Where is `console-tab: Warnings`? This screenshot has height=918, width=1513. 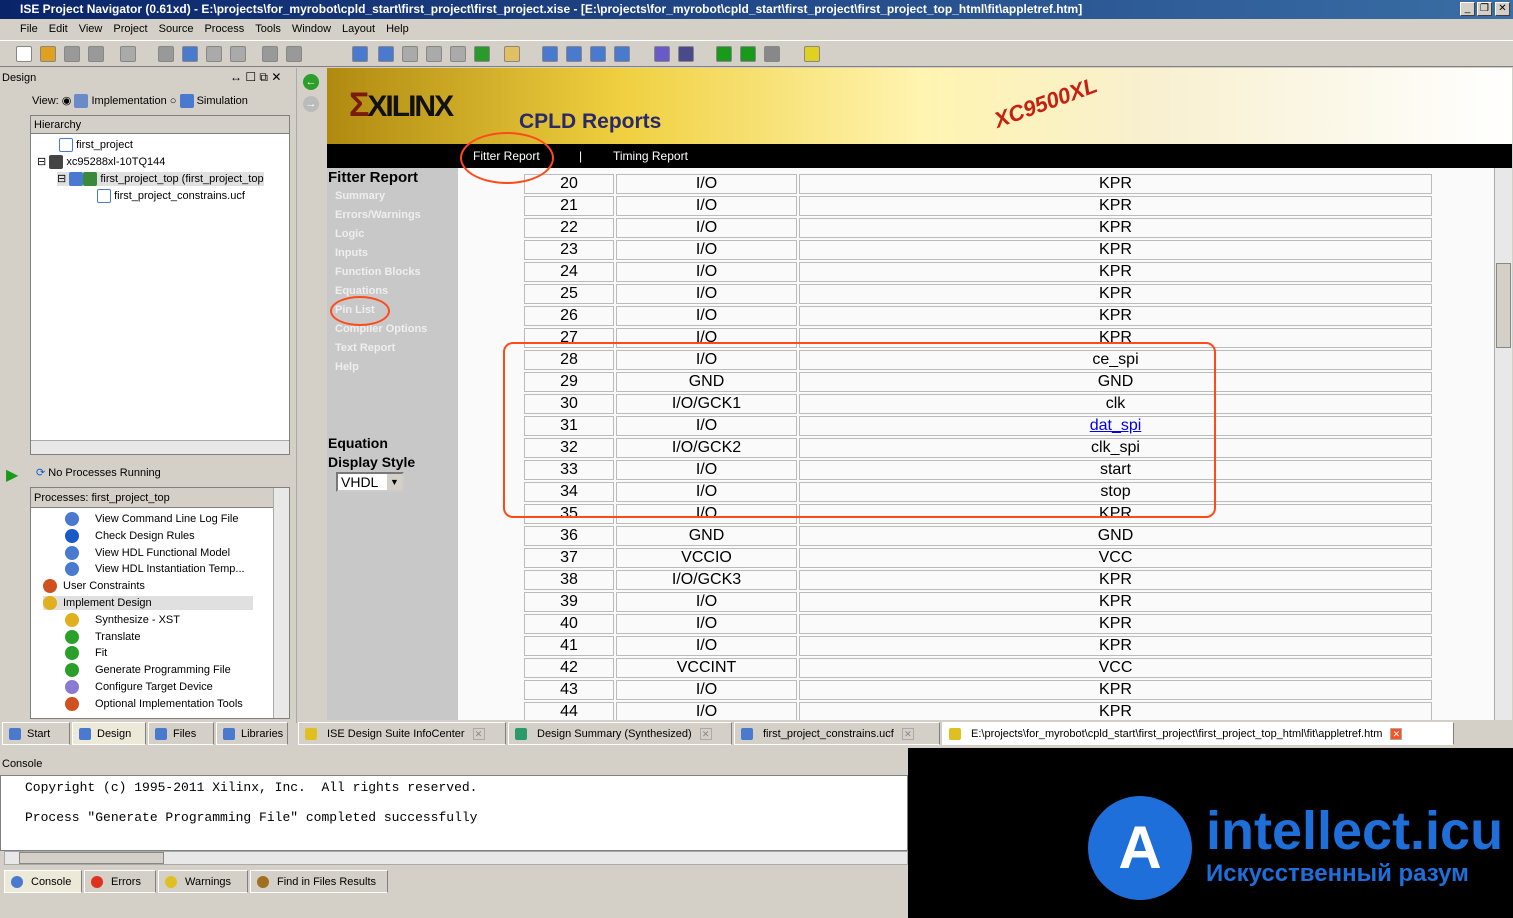 console-tab: Warnings is located at coordinates (203, 881).